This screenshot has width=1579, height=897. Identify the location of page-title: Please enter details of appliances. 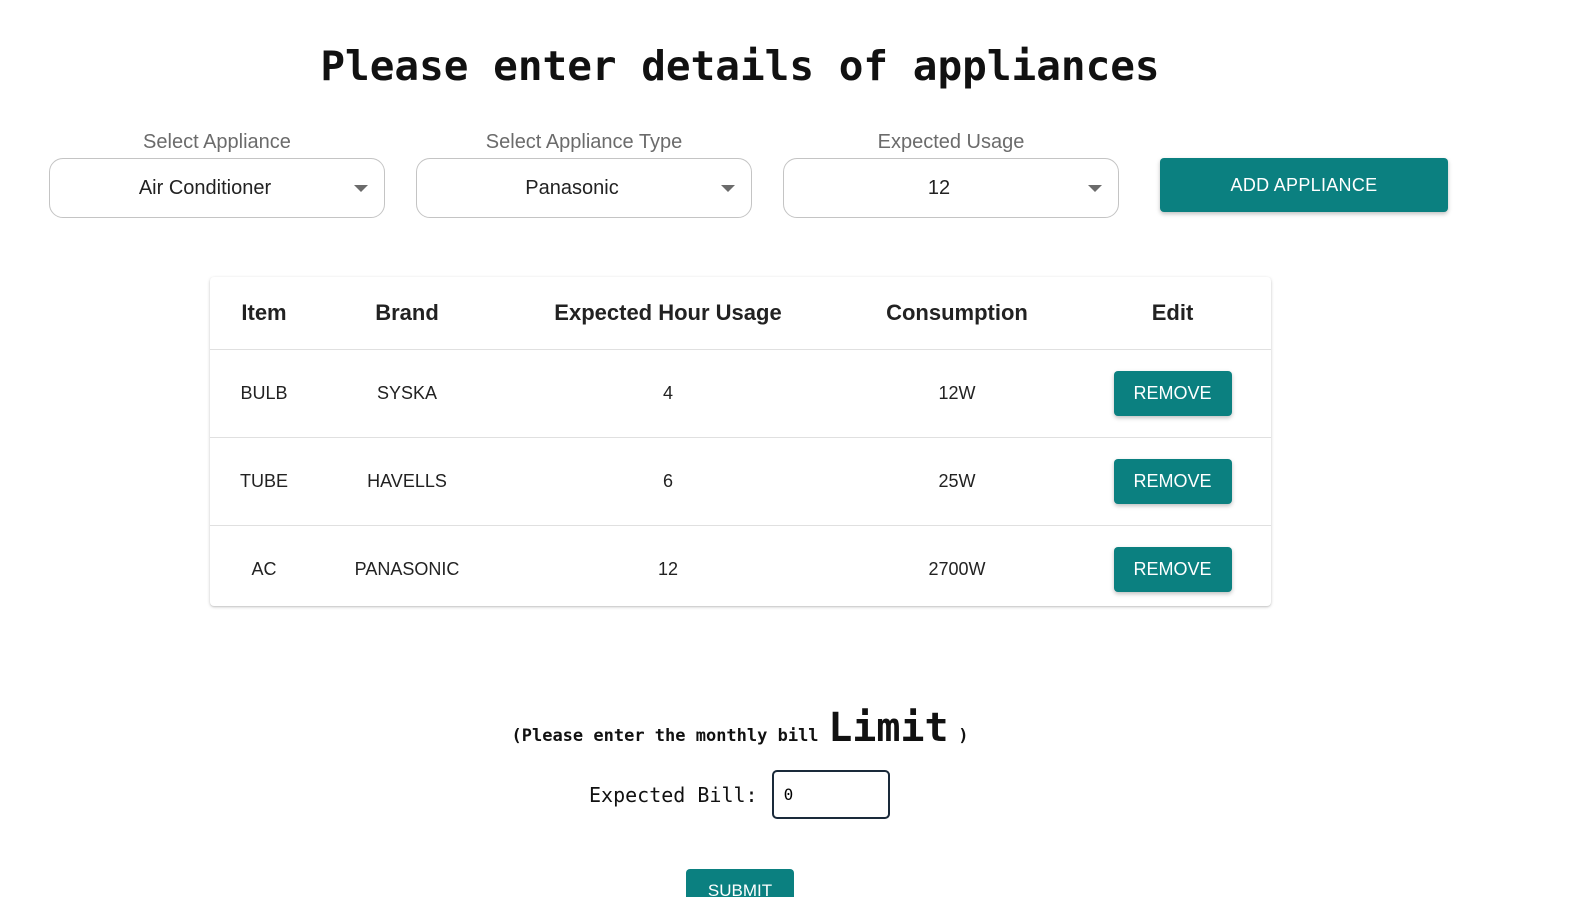
(740, 66).